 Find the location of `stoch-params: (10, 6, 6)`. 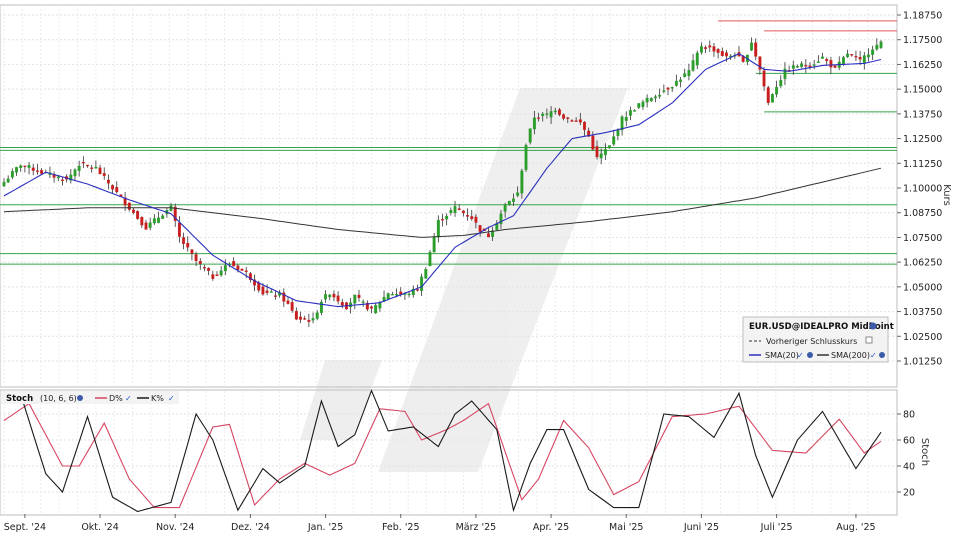

stoch-params: (10, 6, 6) is located at coordinates (58, 398).